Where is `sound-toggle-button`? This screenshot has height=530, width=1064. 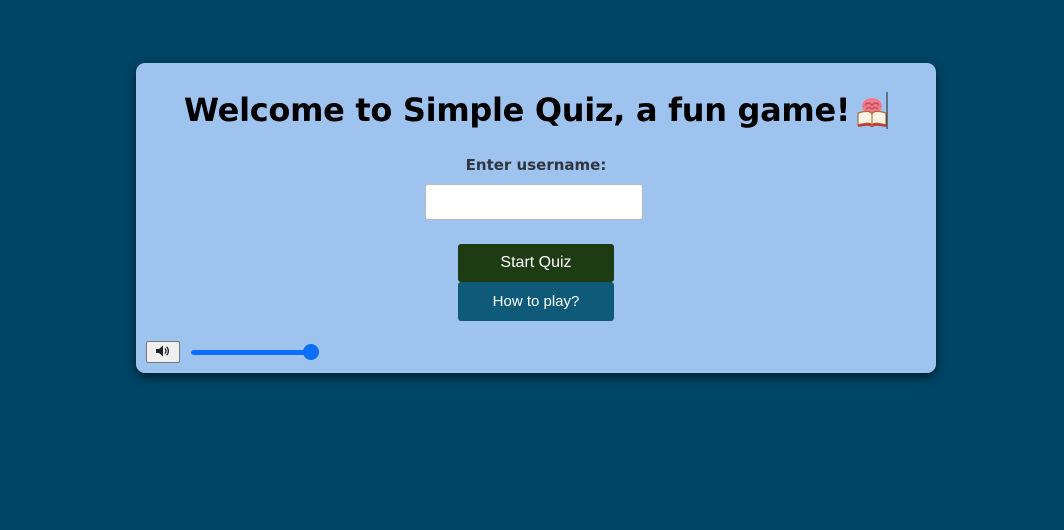
sound-toggle-button is located at coordinates (163, 352).